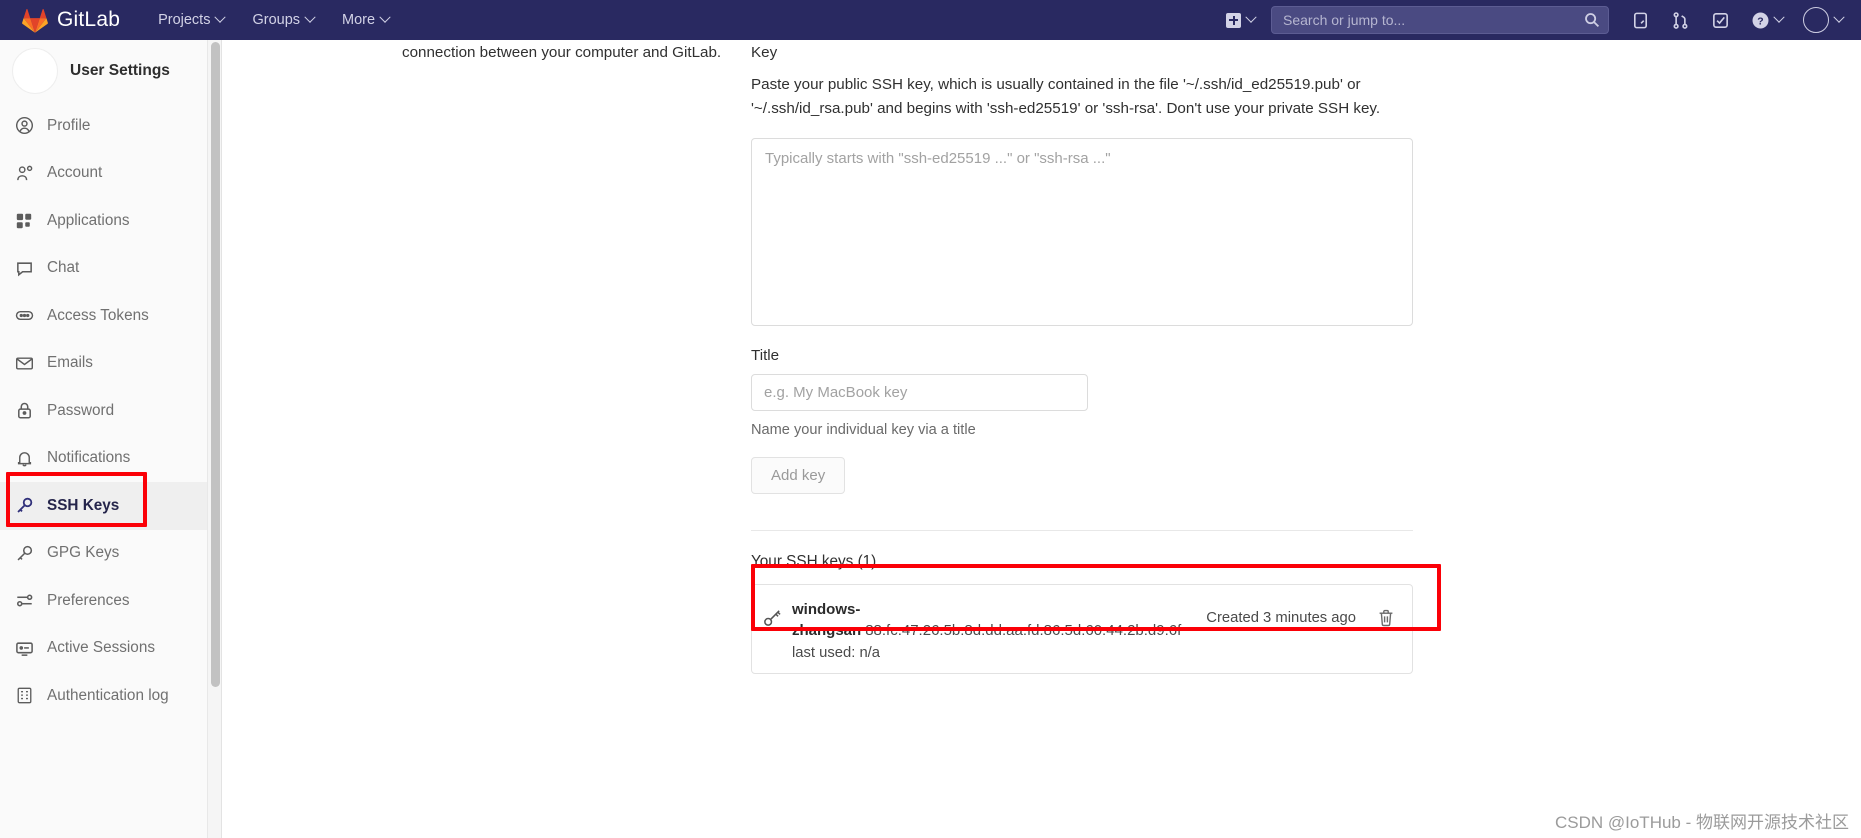  I want to click on sidebar-item-gpg-keys: GPG Keys, so click(110, 554).